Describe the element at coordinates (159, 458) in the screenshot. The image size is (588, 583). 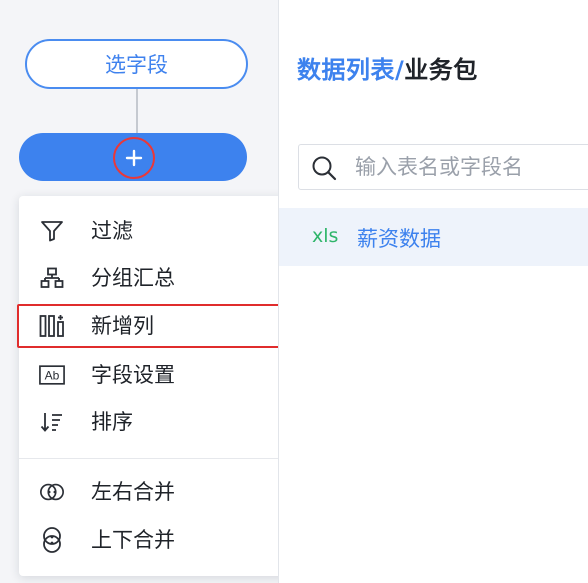
I see `menu-separator` at that location.